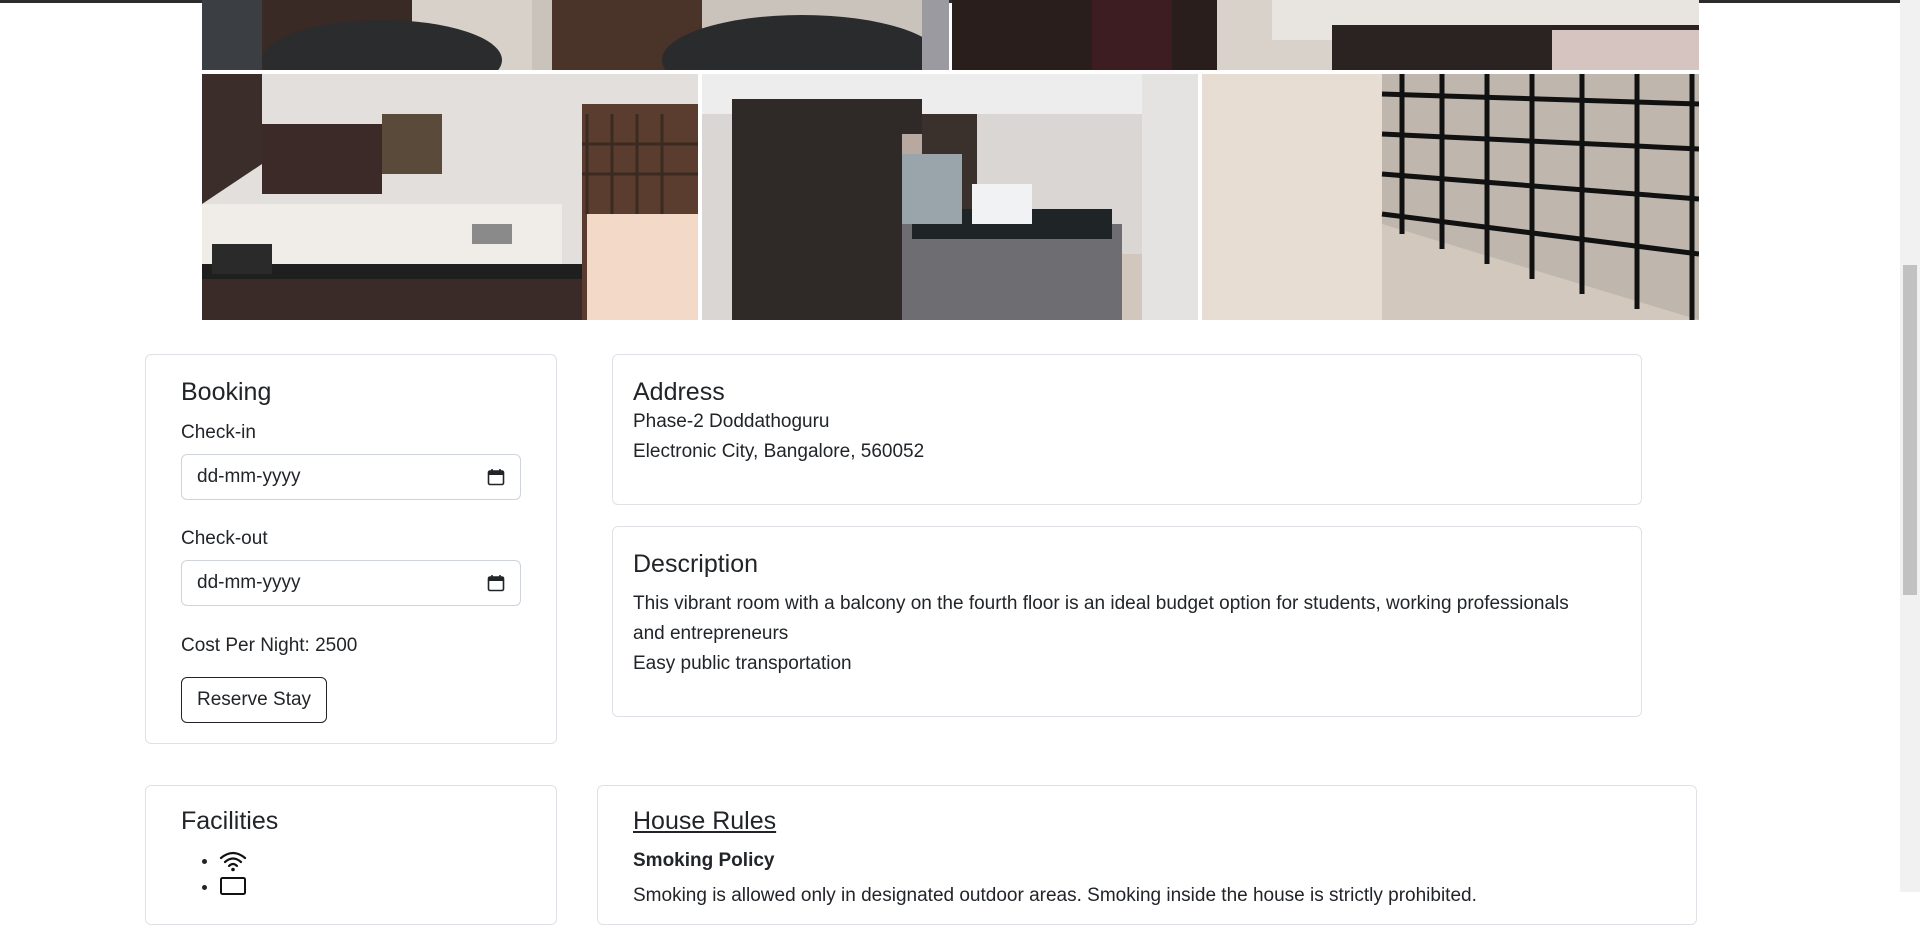 Image resolution: width=1920 pixels, height=925 pixels. Describe the element at coordinates (254, 700) in the screenshot. I see `reserve-stay-button: Reserve Stay` at that location.